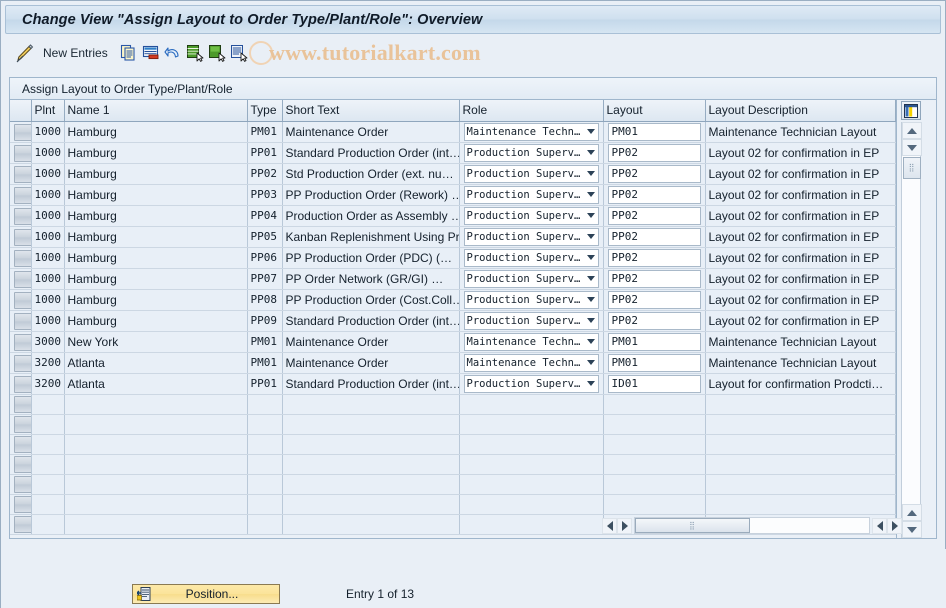 This screenshot has height=608, width=946. What do you see at coordinates (531, 111) in the screenshot?
I see `column-header-role: Role` at bounding box center [531, 111].